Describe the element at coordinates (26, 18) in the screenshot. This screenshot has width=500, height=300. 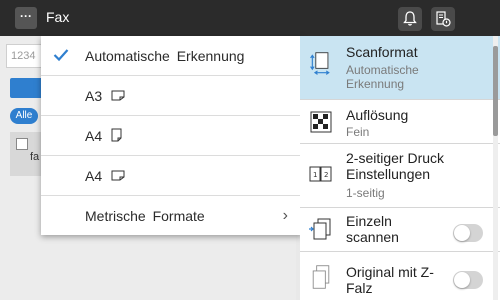
I see `menu-button: ···` at that location.